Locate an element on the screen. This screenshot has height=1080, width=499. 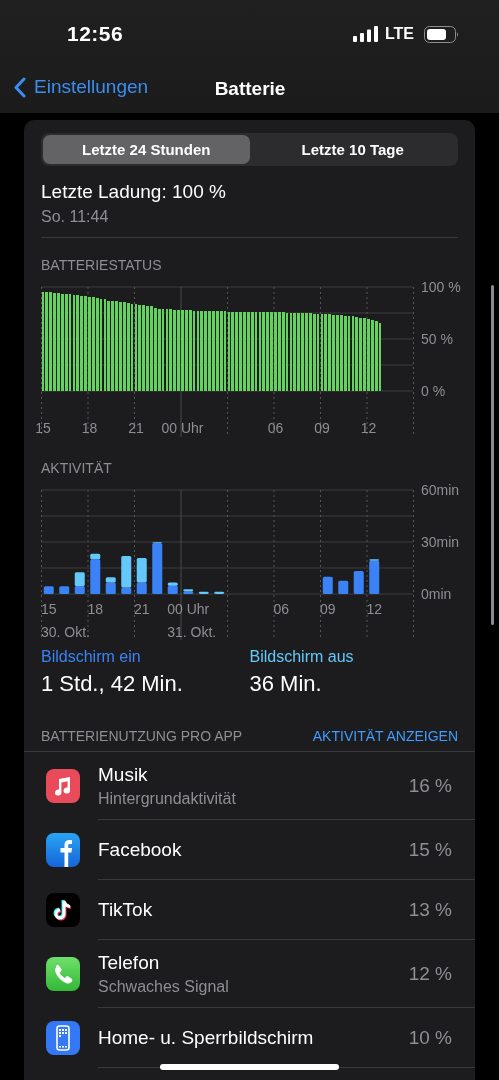
legend-label: Bildschirm ein is located at coordinates (91, 657).